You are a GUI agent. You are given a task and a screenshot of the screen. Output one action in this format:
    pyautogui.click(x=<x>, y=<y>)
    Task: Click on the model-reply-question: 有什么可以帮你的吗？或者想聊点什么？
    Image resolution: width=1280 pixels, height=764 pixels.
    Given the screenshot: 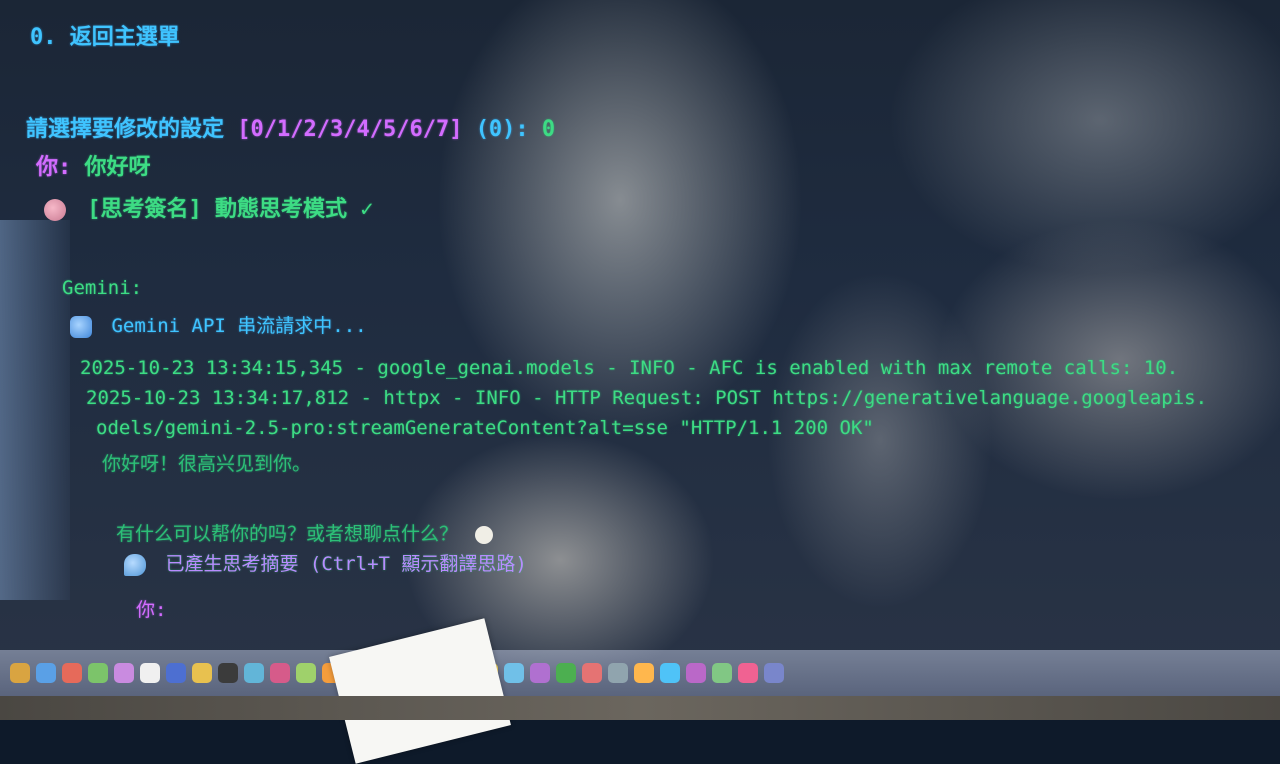 What is the action you would take?
    pyautogui.click(x=287, y=534)
    